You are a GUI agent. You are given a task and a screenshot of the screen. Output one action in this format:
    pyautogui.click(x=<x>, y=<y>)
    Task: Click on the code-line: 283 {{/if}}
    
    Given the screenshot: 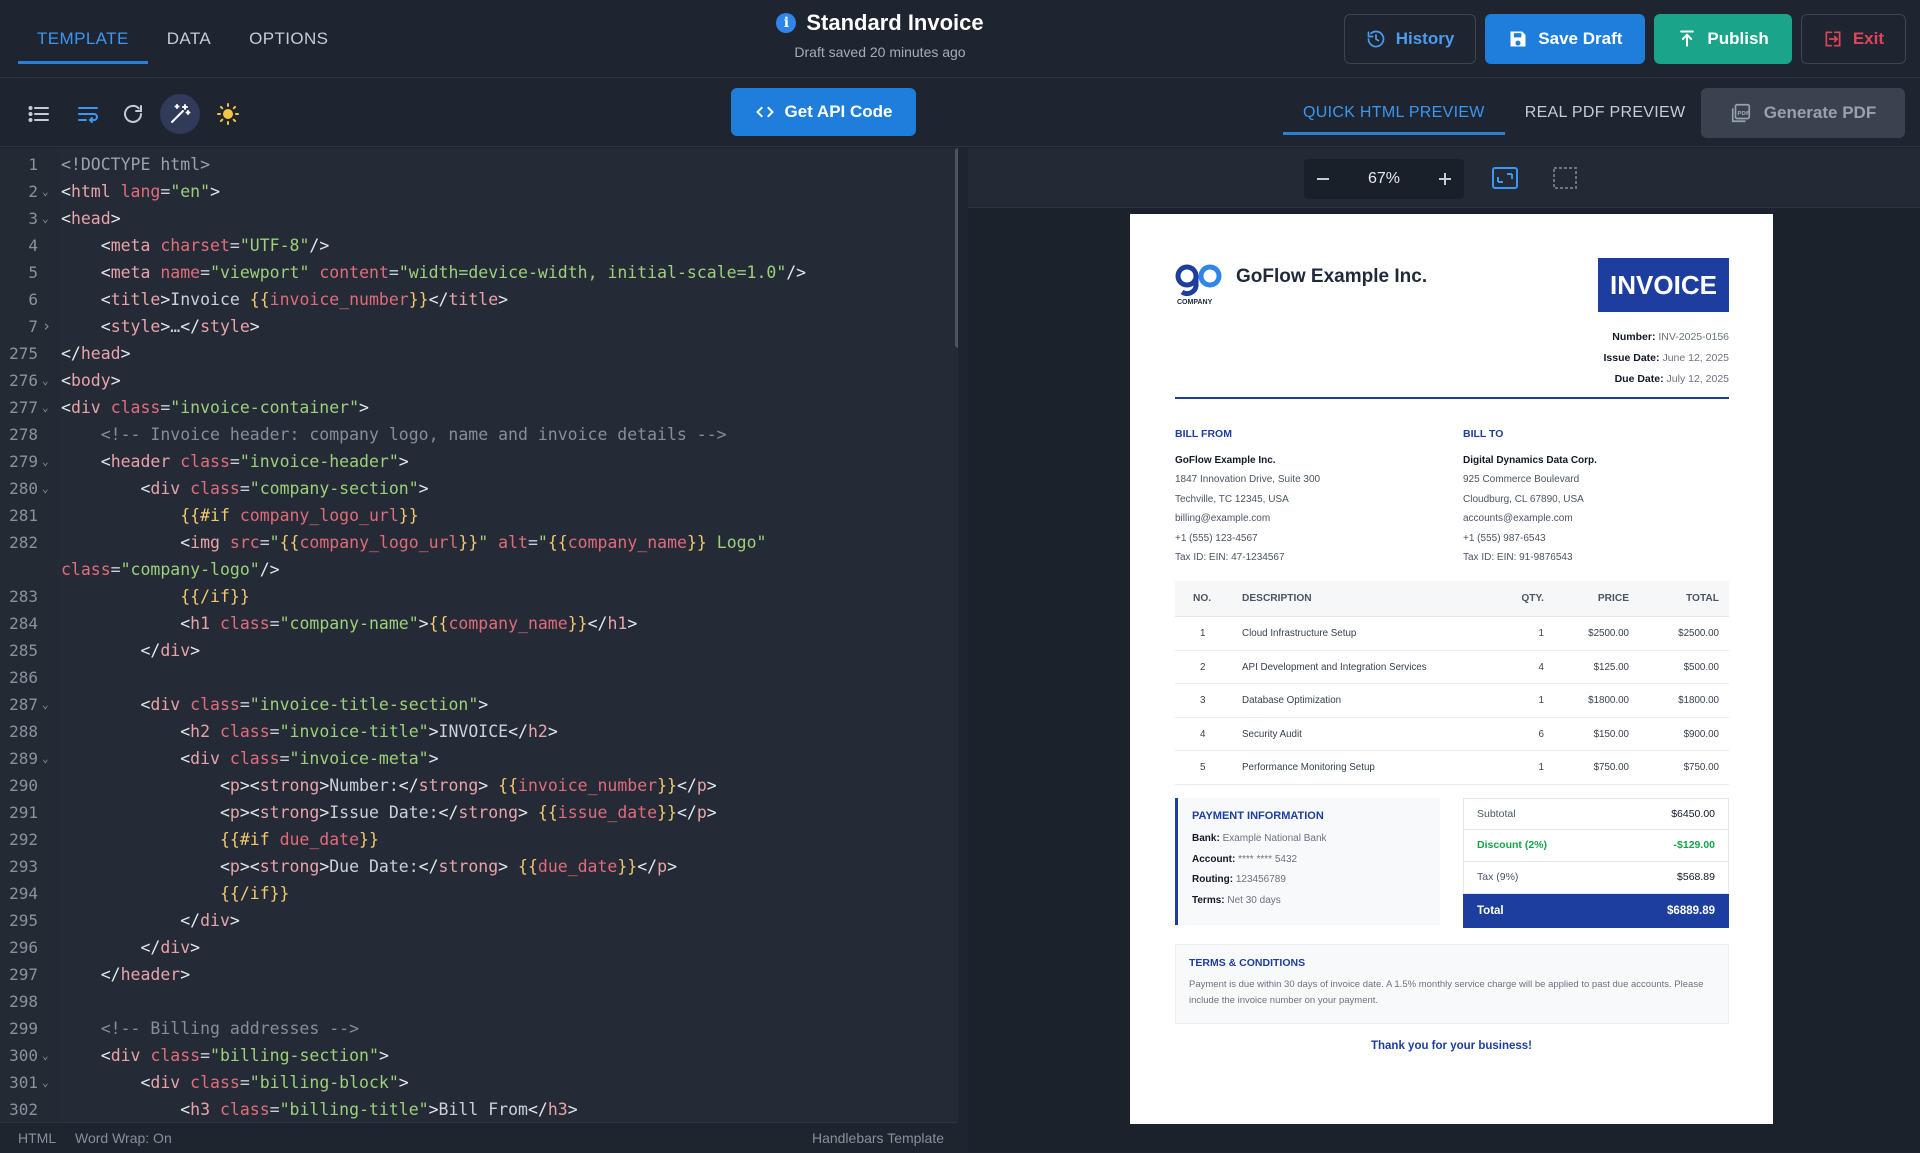 What is the action you would take?
    pyautogui.click(x=477, y=596)
    